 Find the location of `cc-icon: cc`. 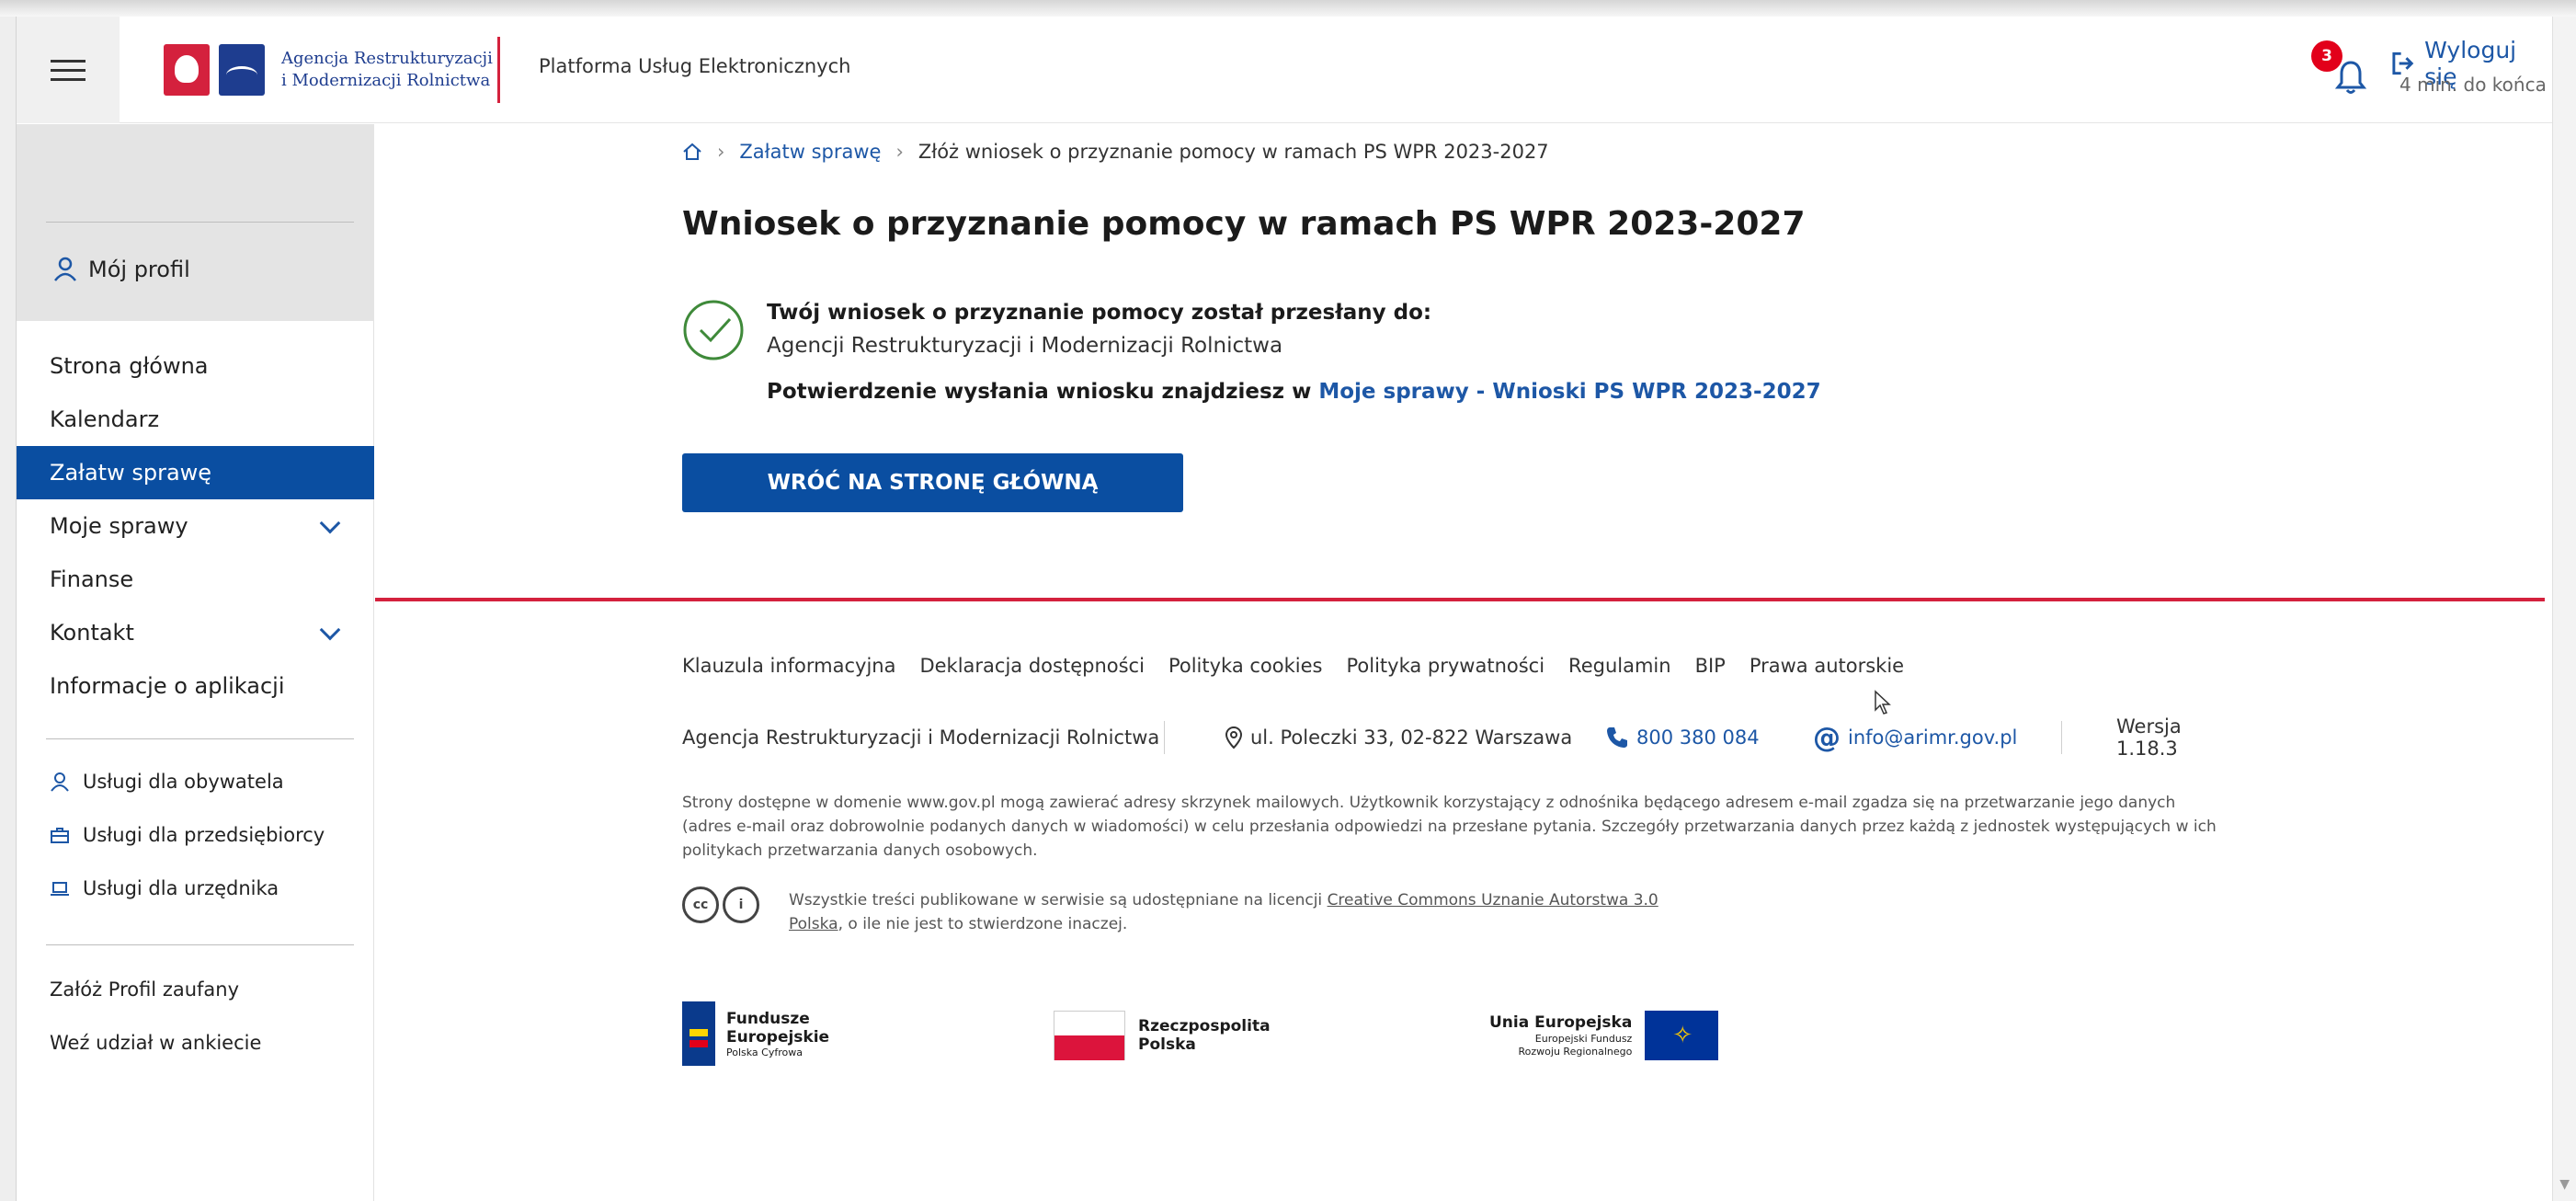

cc-icon: cc is located at coordinates (700, 904).